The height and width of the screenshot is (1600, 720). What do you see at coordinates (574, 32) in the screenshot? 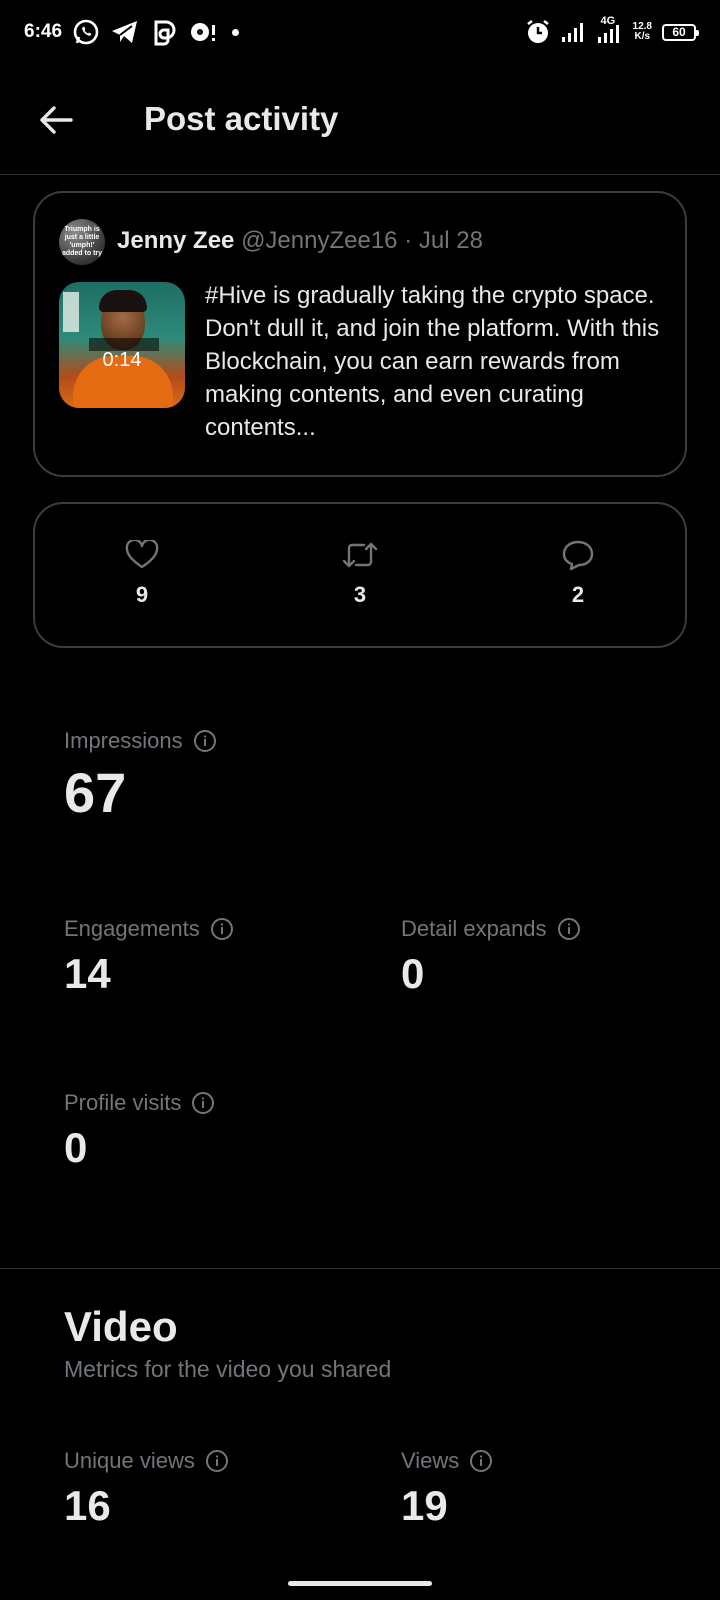
I see `signal-icon` at bounding box center [574, 32].